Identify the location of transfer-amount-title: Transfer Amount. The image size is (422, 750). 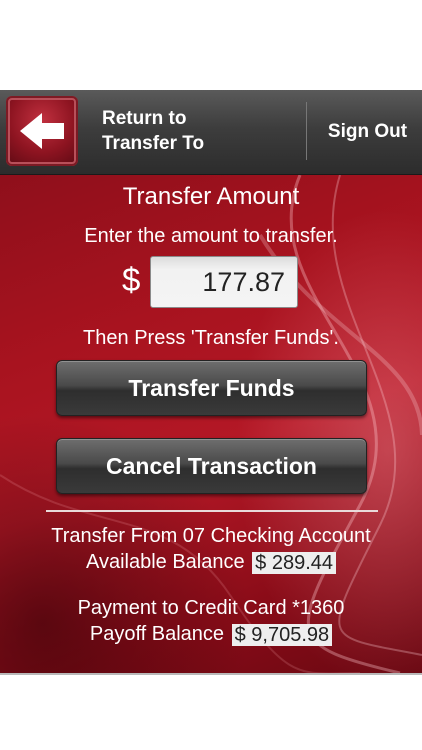
(211, 196).